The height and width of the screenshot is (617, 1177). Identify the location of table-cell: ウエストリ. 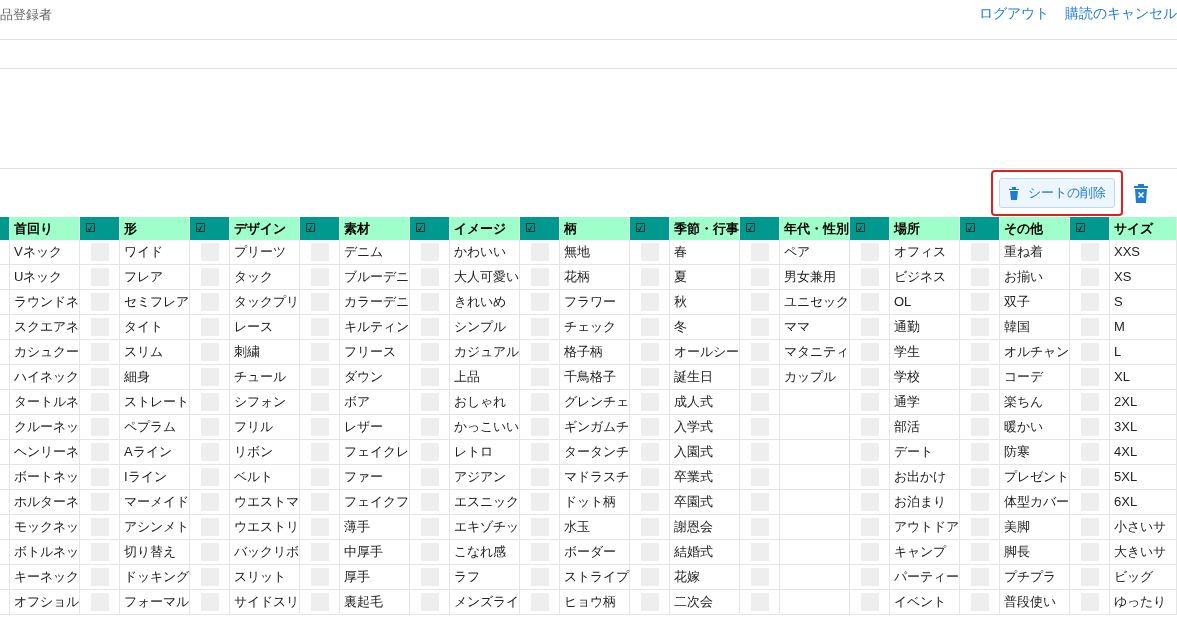
(265, 527).